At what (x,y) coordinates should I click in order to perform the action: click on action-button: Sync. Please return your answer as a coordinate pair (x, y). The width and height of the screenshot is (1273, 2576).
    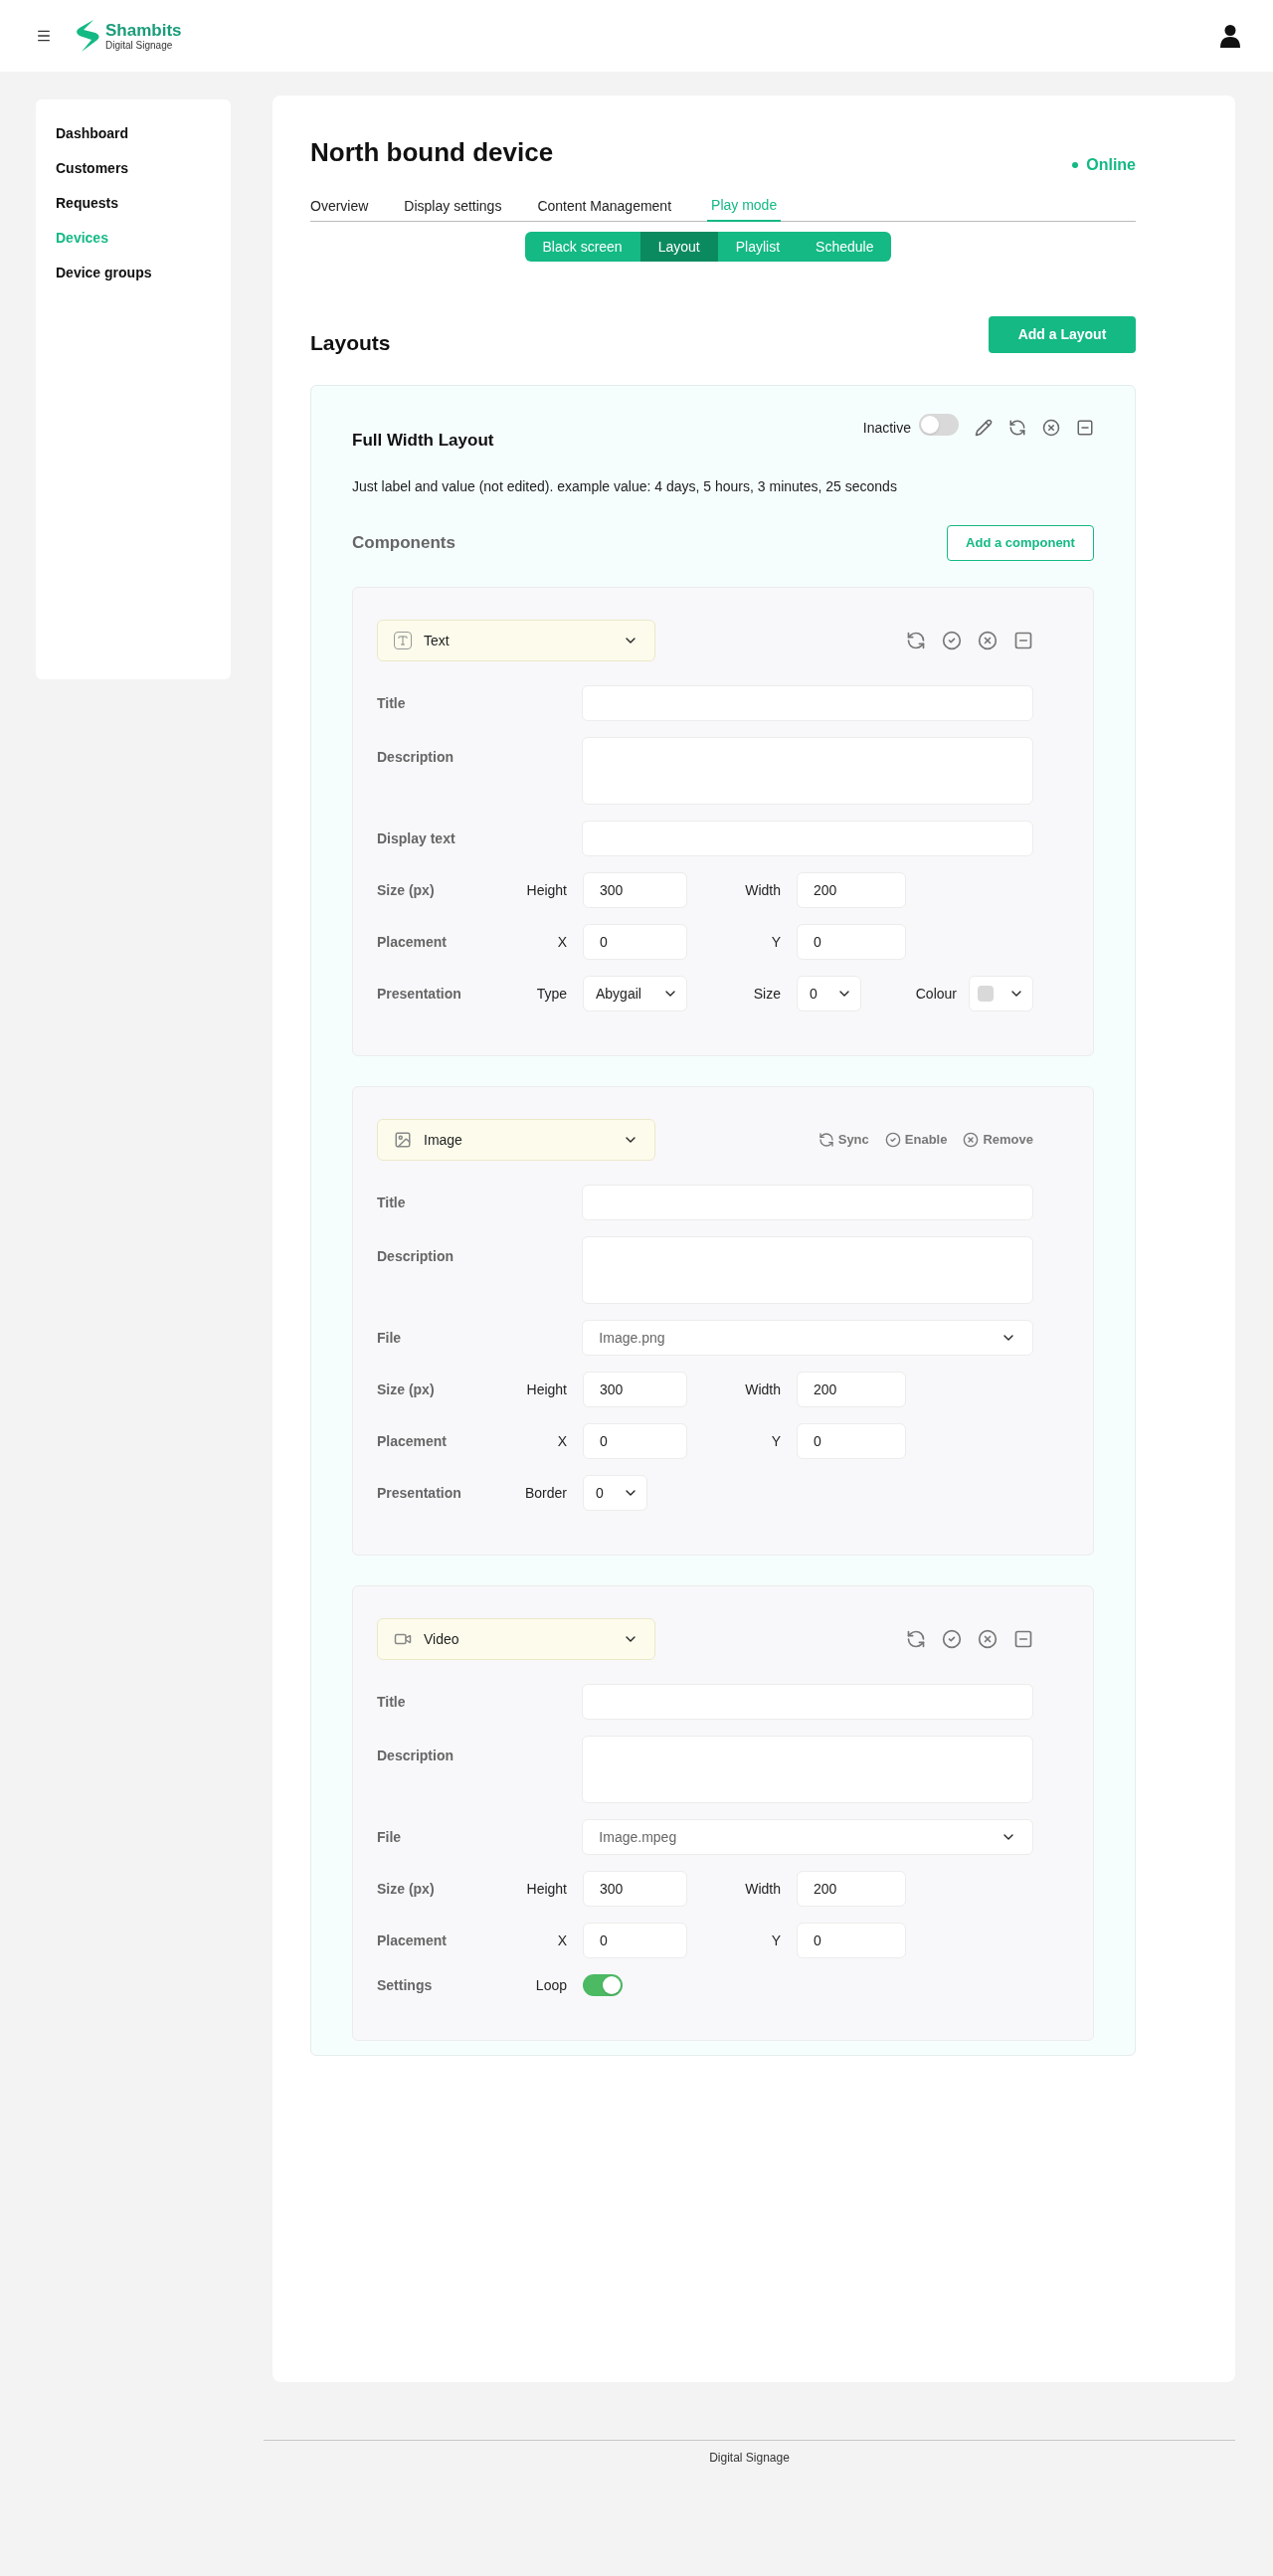
    Looking at the image, I should click on (843, 1140).